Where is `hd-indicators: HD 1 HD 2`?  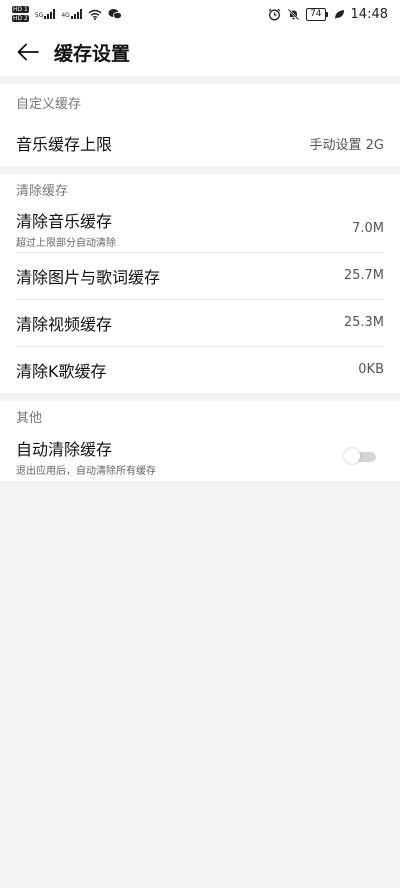 hd-indicators: HD 1 HD 2 is located at coordinates (20, 14).